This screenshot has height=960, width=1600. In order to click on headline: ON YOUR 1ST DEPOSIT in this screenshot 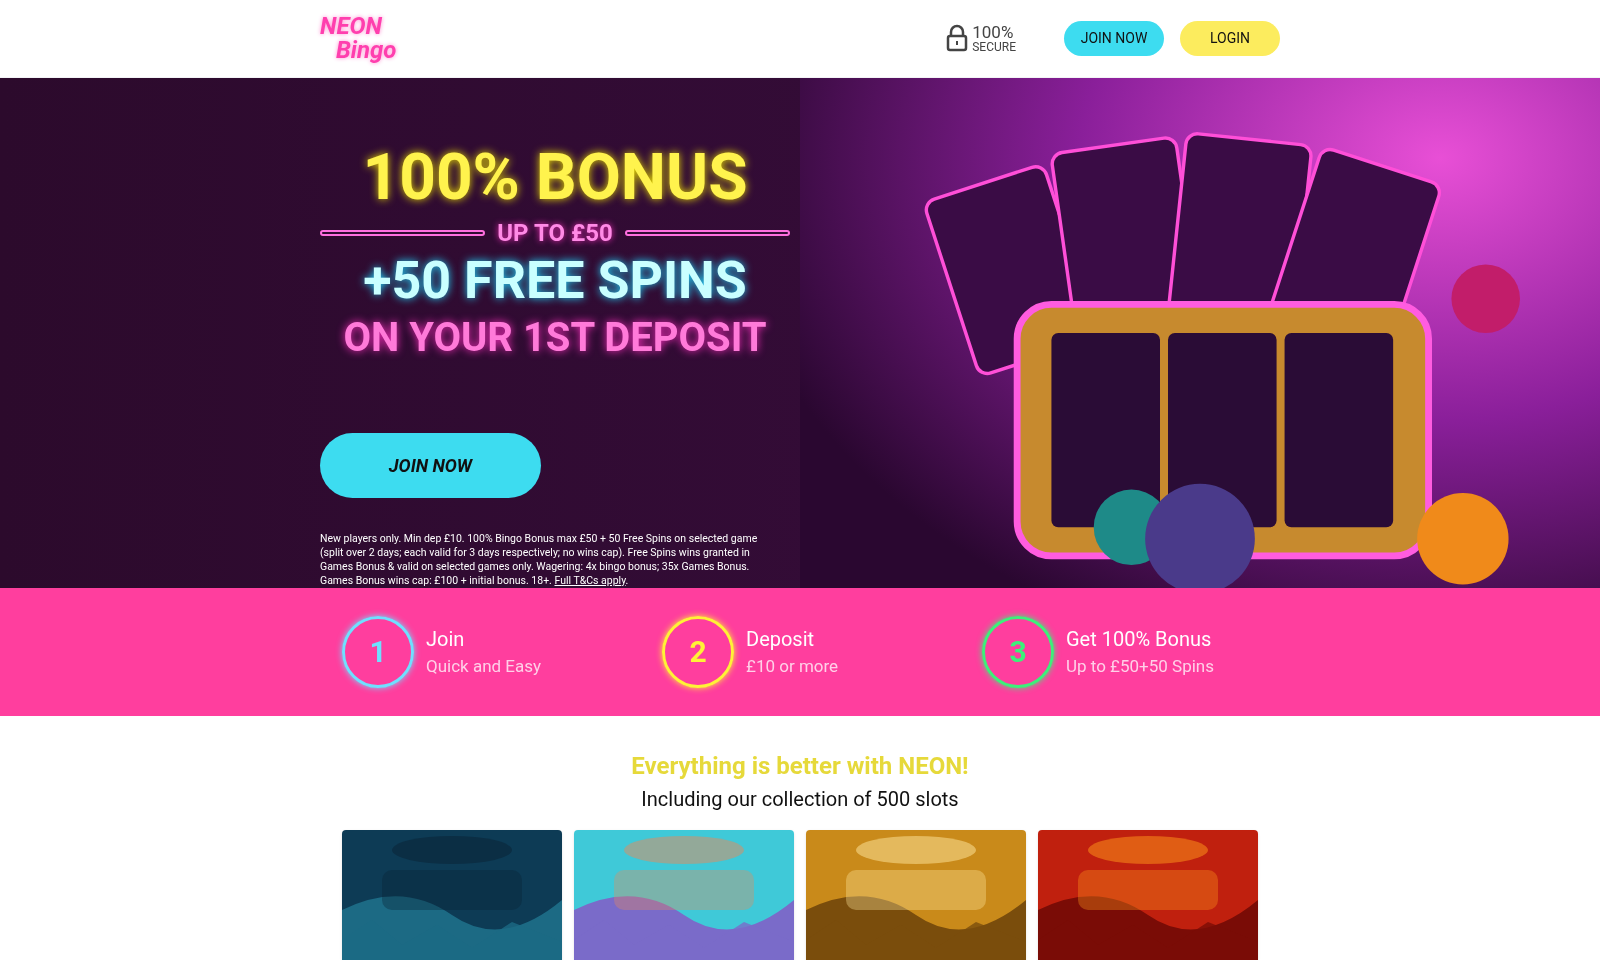, I will do `click(555, 337)`.